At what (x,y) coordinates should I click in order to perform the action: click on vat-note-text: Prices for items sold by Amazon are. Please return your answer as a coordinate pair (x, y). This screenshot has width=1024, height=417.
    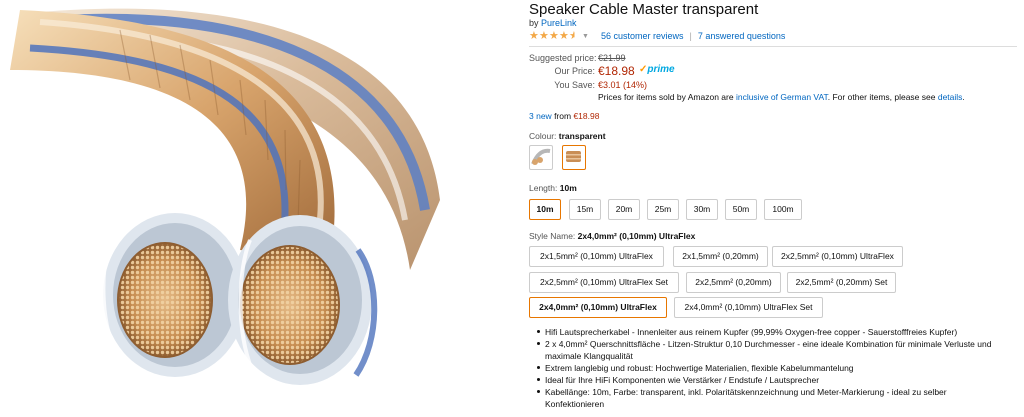
    Looking at the image, I should click on (667, 97).